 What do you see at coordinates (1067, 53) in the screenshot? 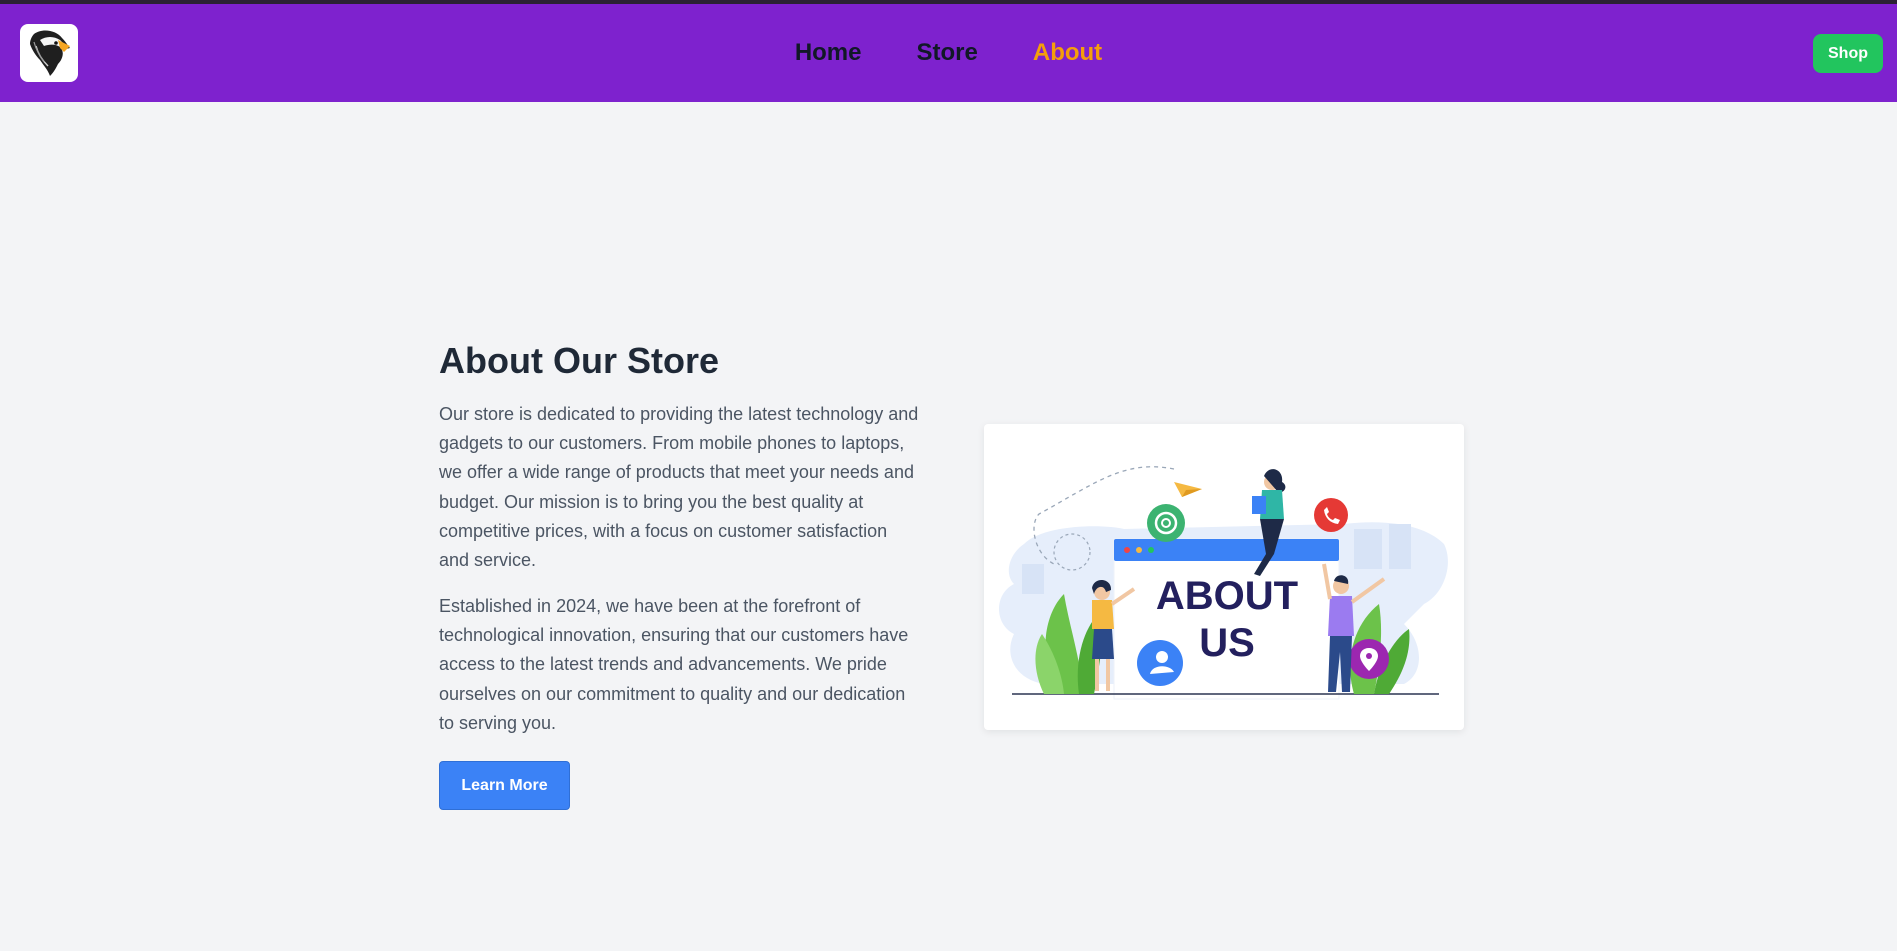
I see `nav-about-link: About` at bounding box center [1067, 53].